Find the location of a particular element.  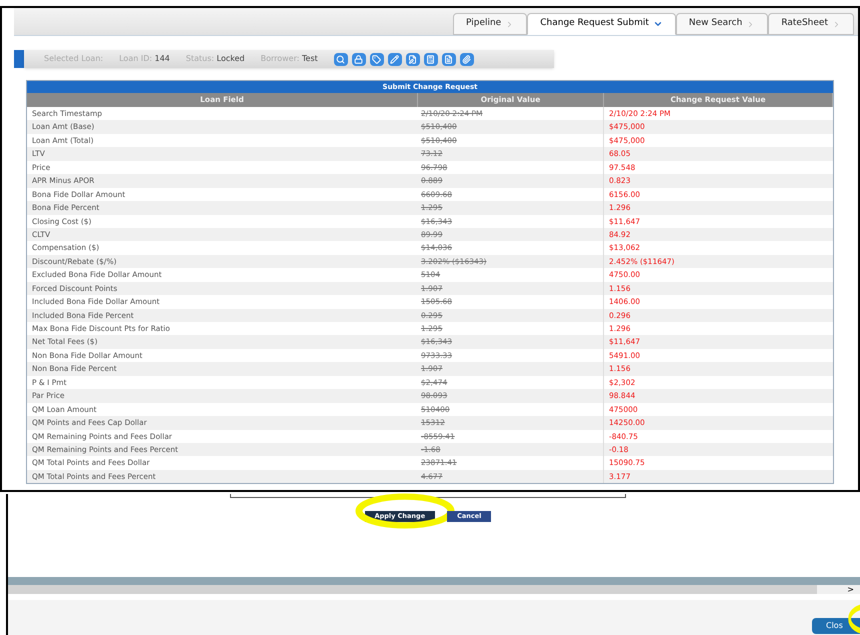

tab: Change Request Submit is located at coordinates (601, 24).